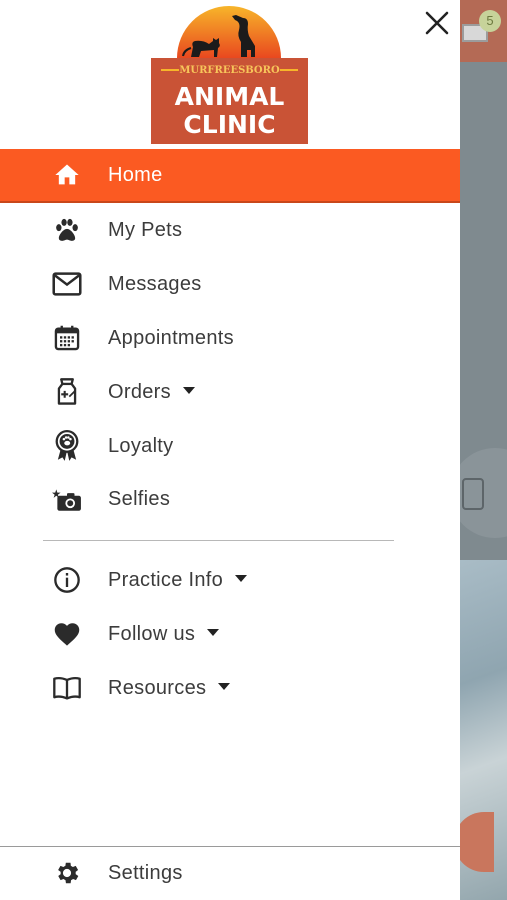 This screenshot has width=507, height=900. Describe the element at coordinates (230, 176) in the screenshot. I see `nav-item-home: Home` at that location.